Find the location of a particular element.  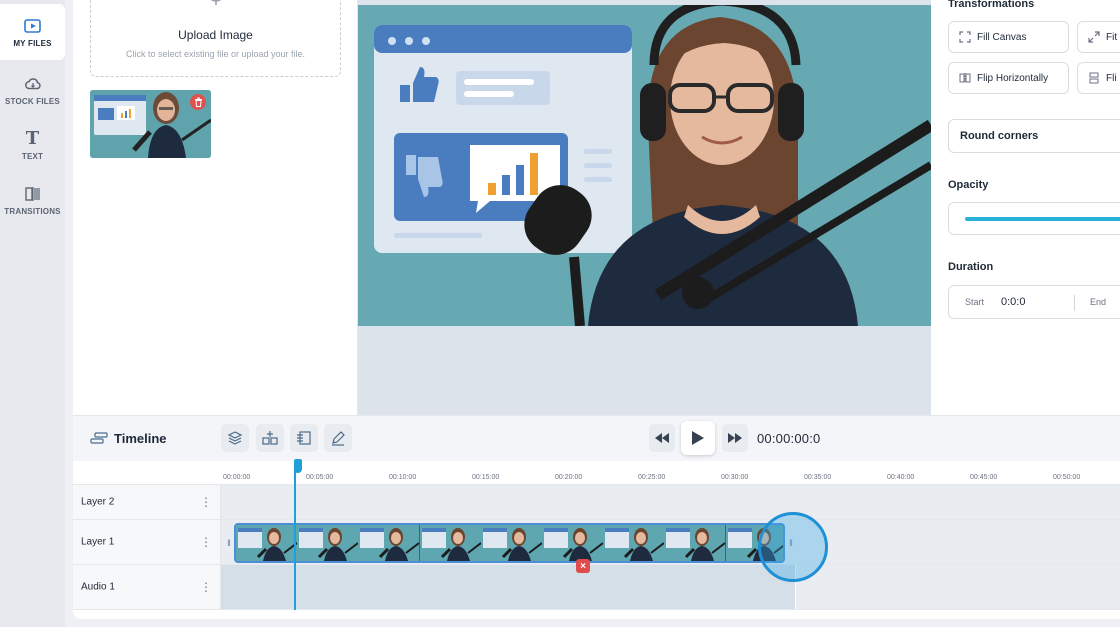

flip-horizontally-button: Flip Horizontally is located at coordinates (1008, 78).